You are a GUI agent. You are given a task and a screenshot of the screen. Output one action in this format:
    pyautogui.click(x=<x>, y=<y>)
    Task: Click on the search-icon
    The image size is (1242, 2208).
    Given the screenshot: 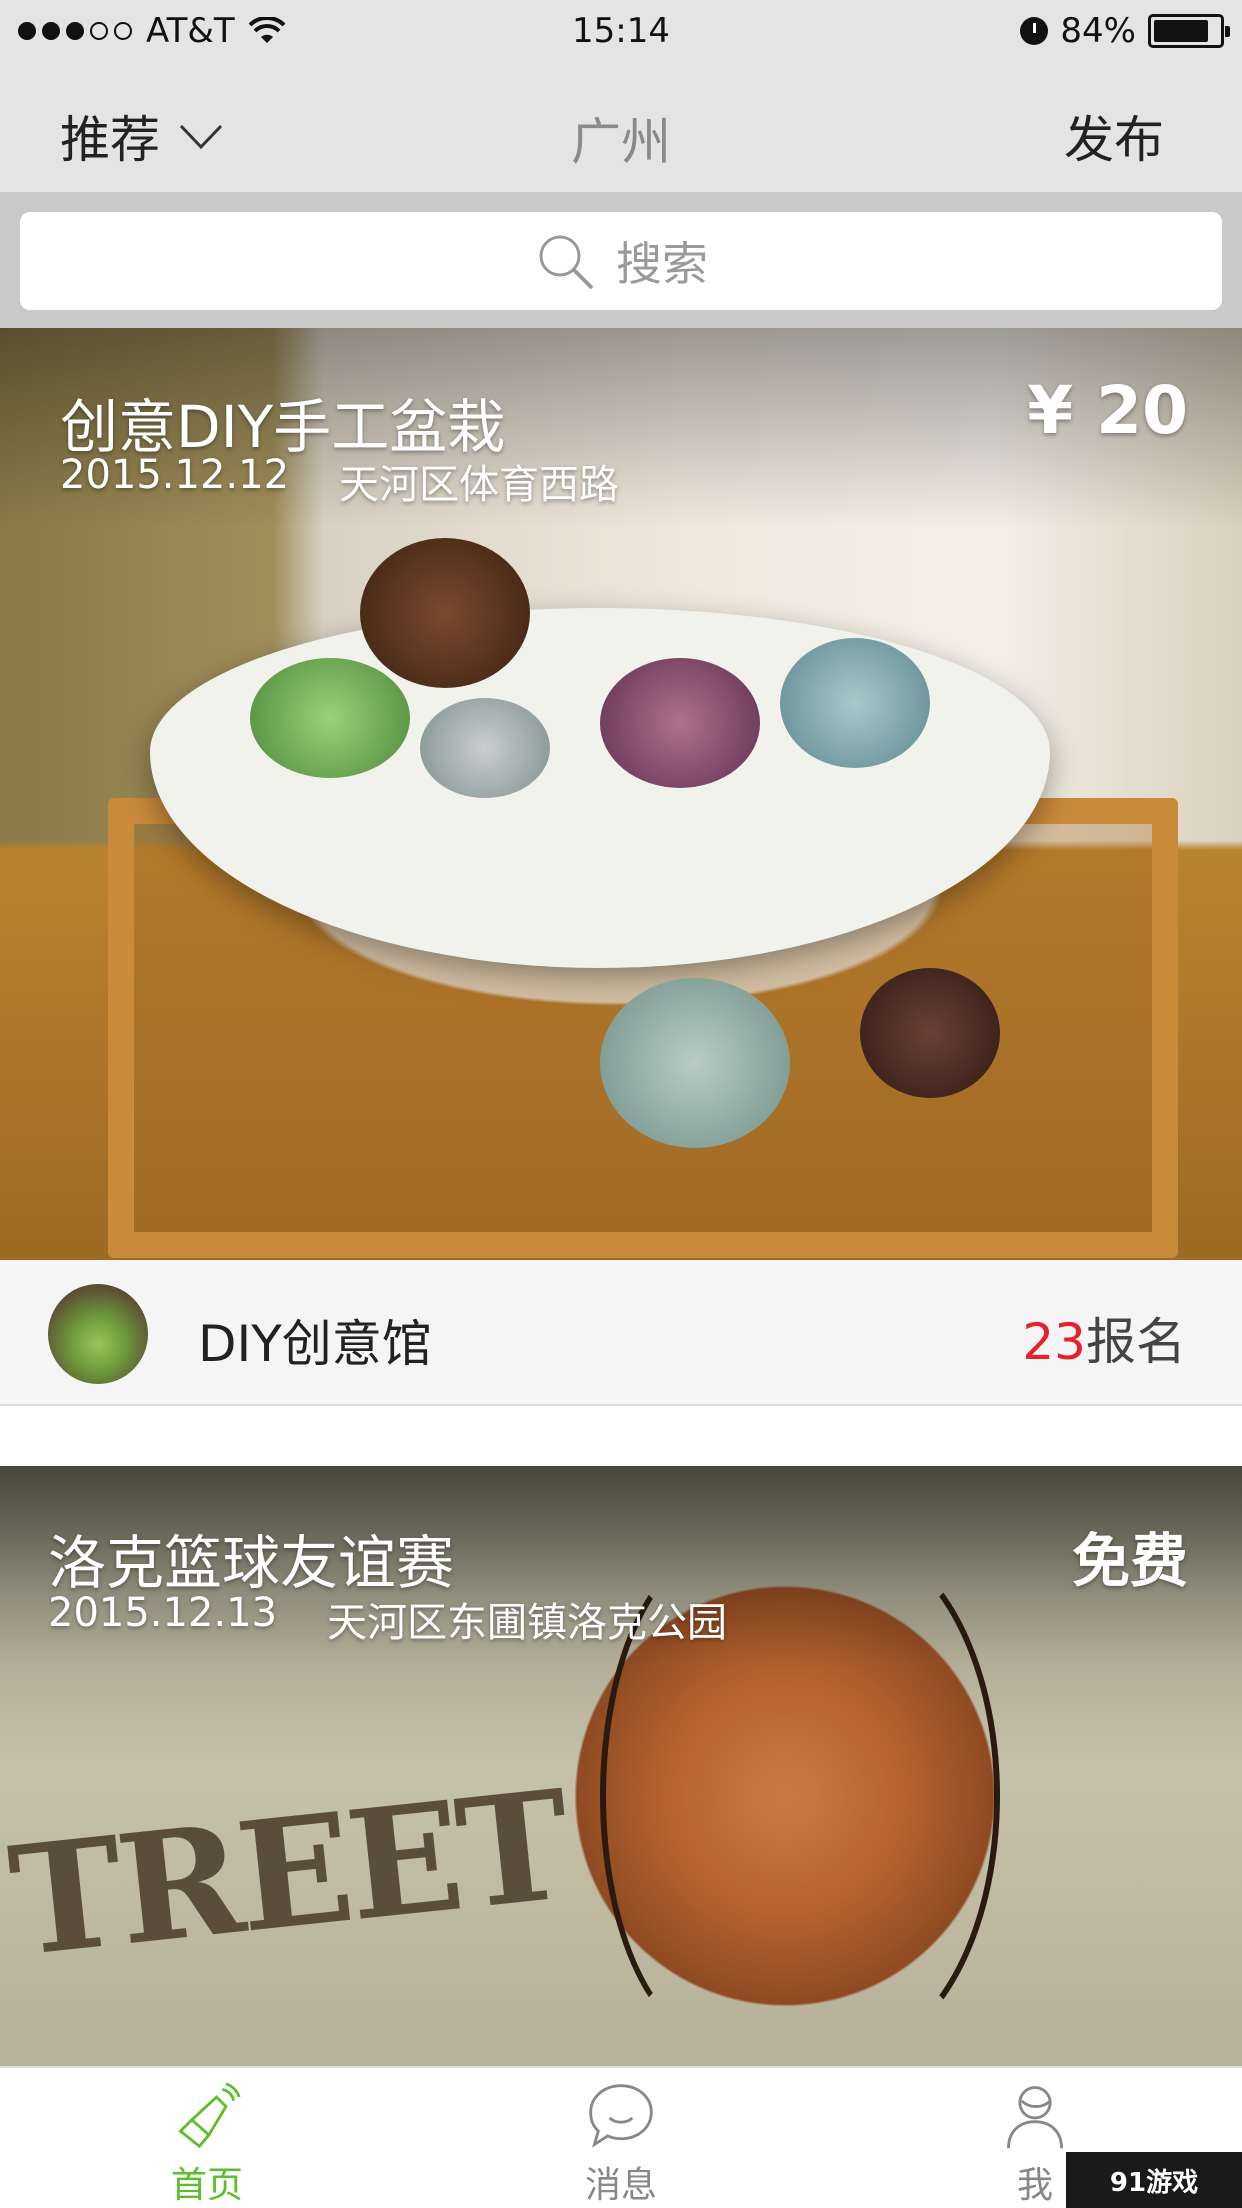 What is the action you would take?
    pyautogui.click(x=566, y=262)
    